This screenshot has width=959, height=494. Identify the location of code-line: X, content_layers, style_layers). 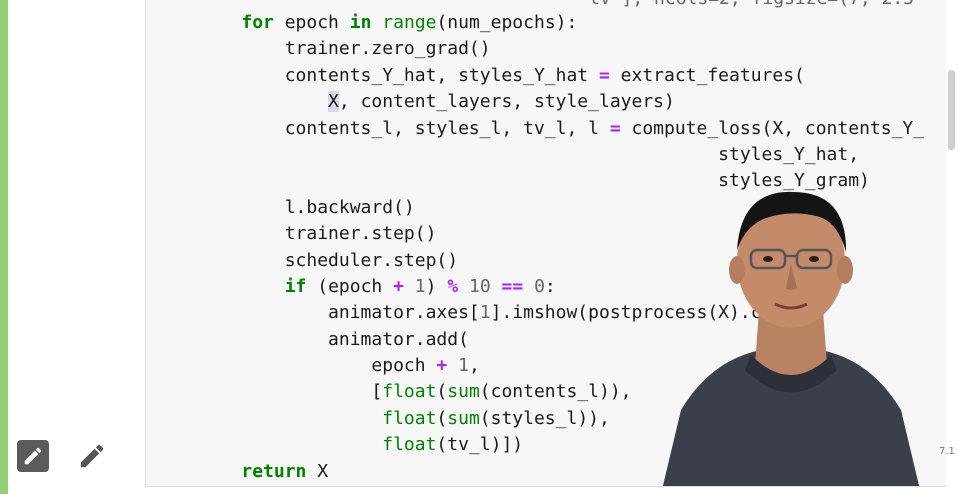
(501, 102).